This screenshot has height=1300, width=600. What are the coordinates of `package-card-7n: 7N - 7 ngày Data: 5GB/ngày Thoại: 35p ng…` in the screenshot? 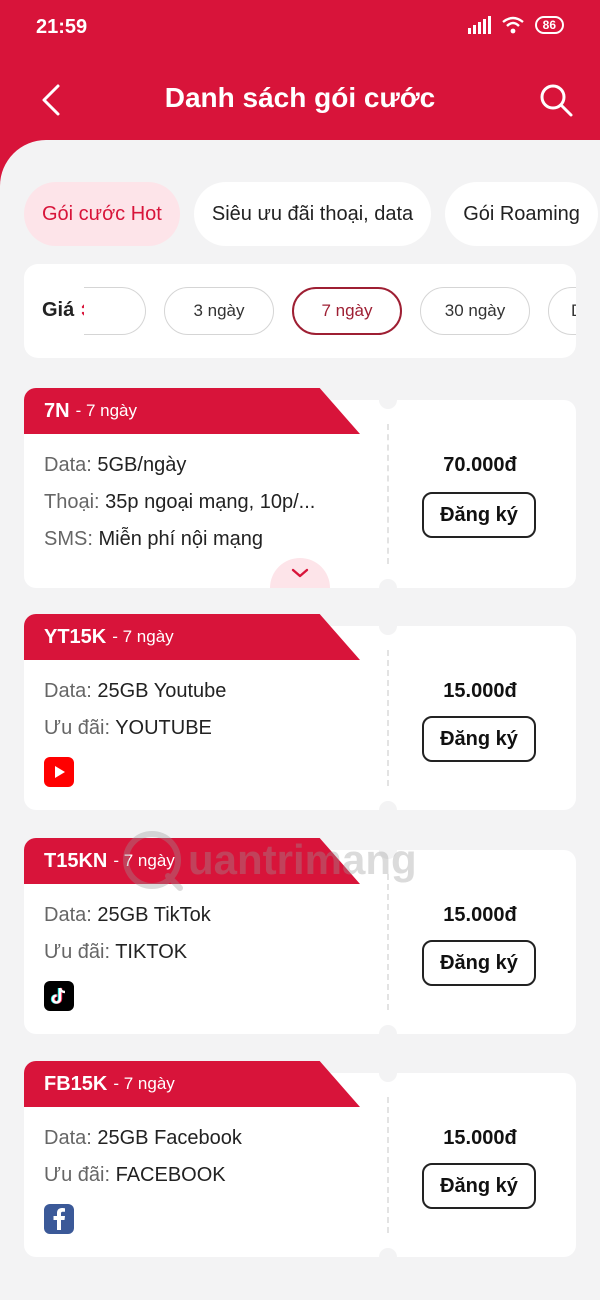 It's located at (300, 492).